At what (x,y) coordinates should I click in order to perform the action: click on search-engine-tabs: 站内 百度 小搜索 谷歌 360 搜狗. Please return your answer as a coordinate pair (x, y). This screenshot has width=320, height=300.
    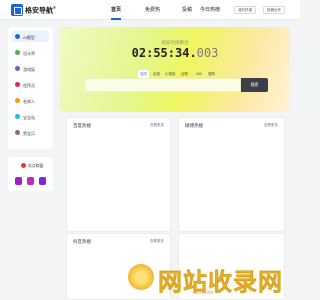
    Looking at the image, I should click on (175, 74).